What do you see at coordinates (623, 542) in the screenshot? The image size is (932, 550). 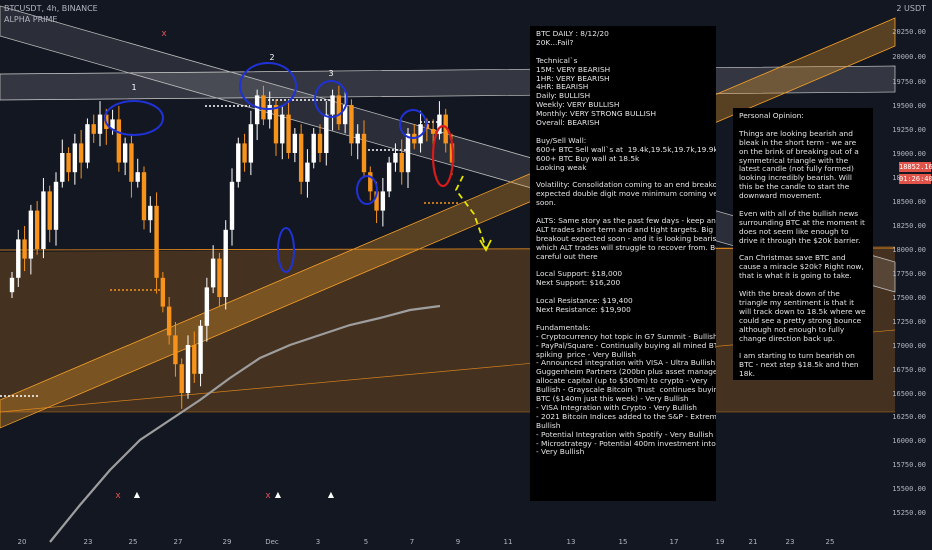 I see `time-tick: 15` at bounding box center [623, 542].